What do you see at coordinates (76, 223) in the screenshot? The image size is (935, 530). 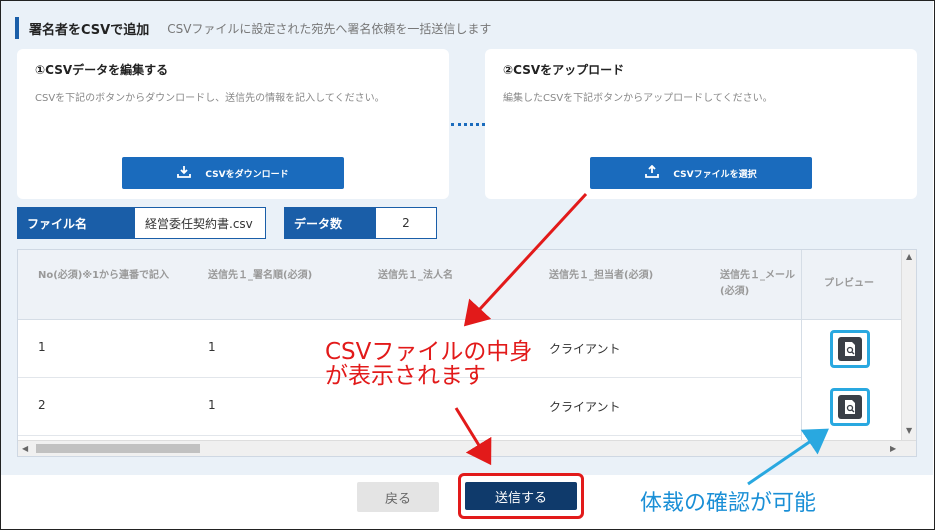 I see `file-name-label: ファイル名` at bounding box center [76, 223].